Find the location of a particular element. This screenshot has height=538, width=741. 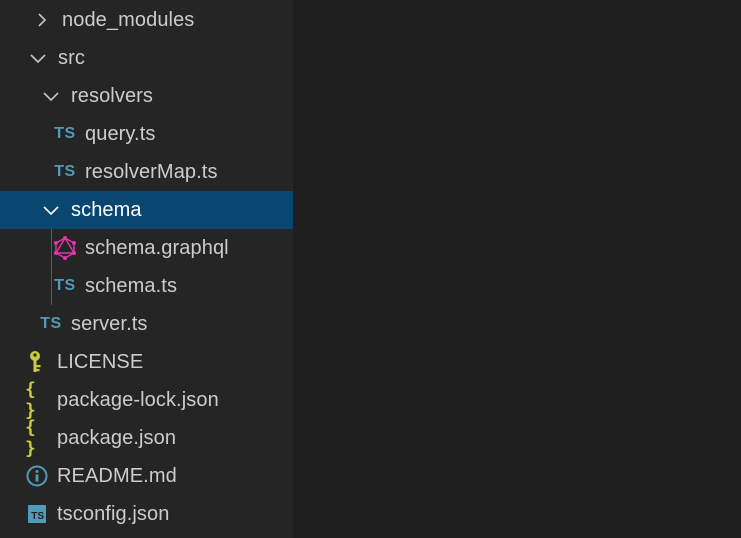

tree-item-label: server.ts is located at coordinates (109, 323).